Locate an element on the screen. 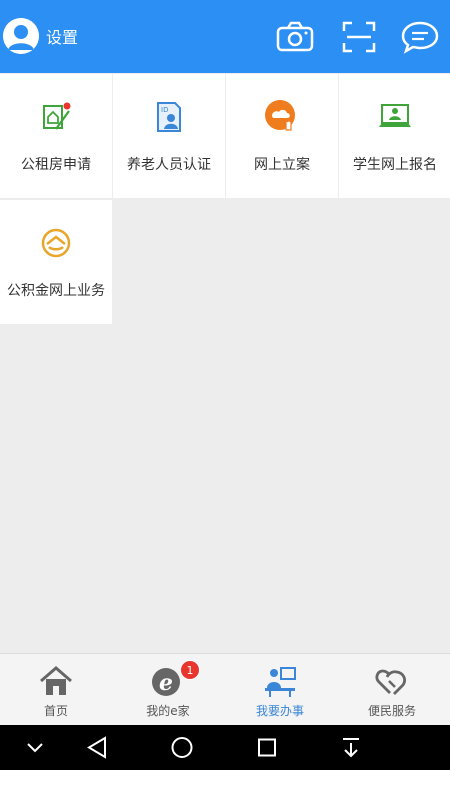 The height and width of the screenshot is (800, 450). service-pension-certification: ID 养老人员认证 is located at coordinates (169, 136).